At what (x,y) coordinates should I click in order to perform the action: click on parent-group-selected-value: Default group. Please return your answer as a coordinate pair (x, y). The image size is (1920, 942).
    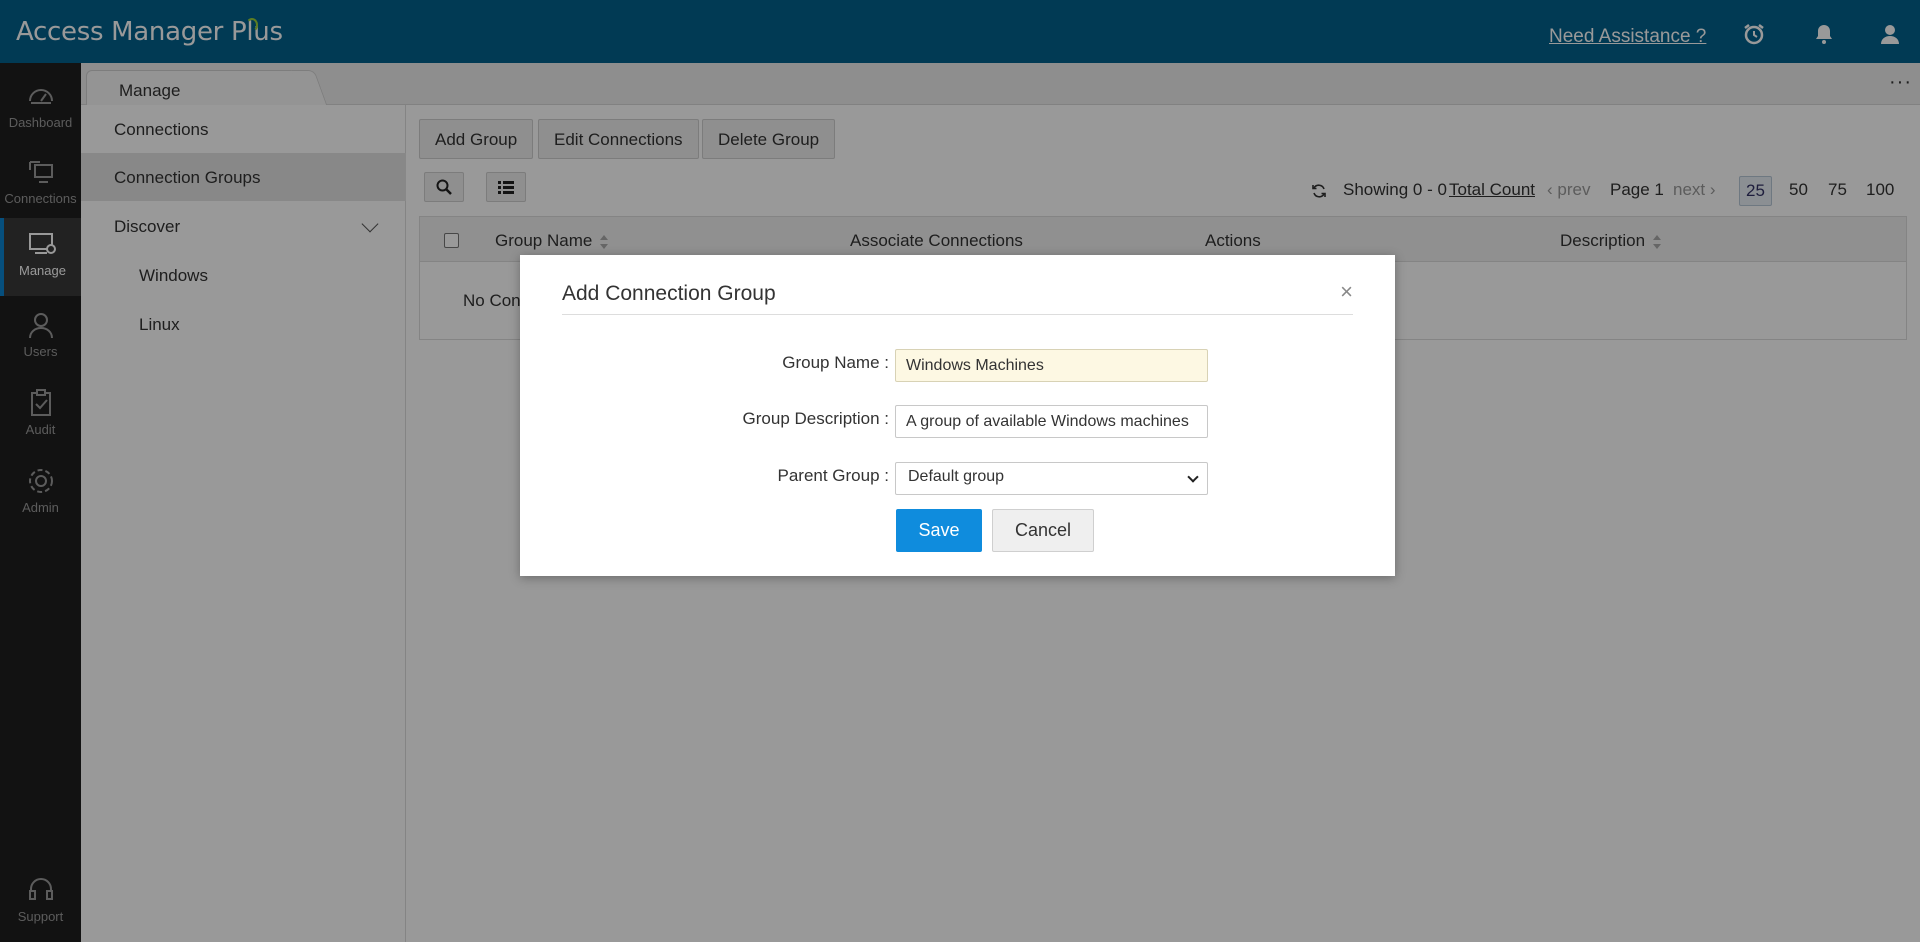
    Looking at the image, I should click on (956, 476).